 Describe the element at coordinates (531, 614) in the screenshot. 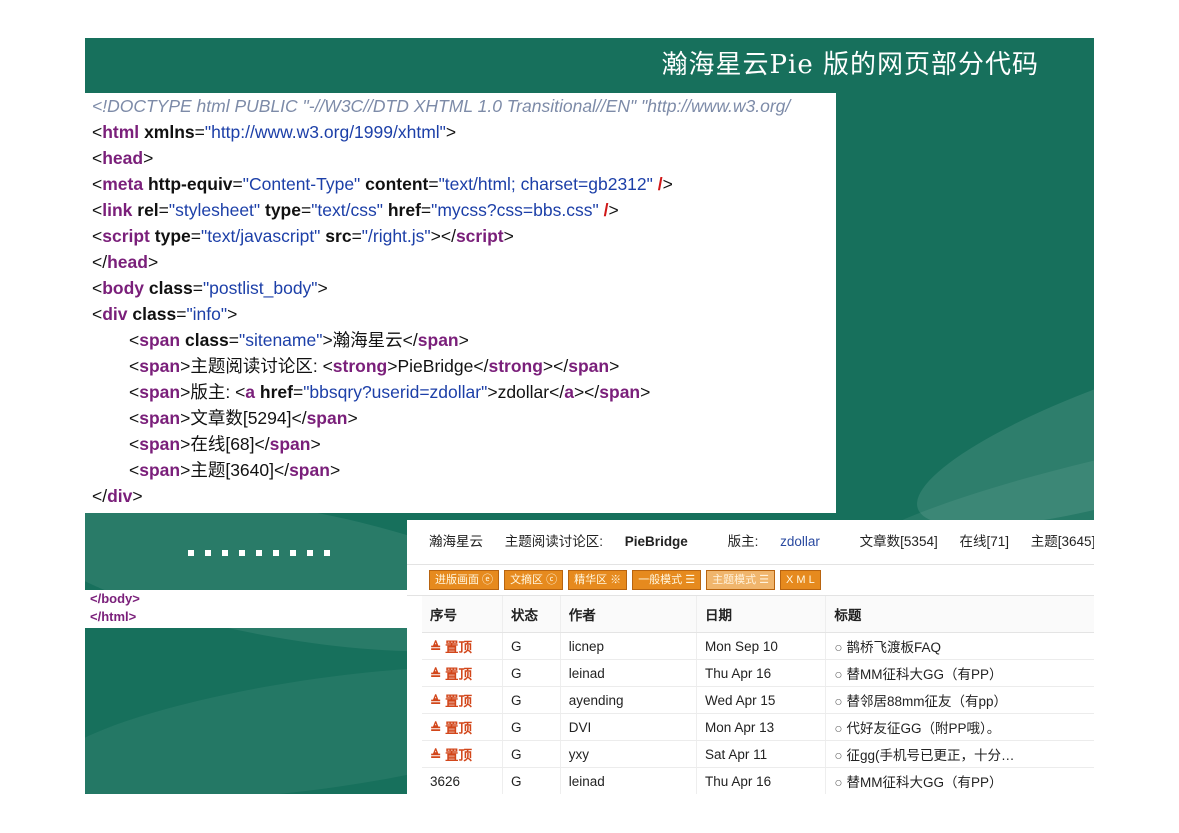

I see `column-header-status: 状态` at that location.